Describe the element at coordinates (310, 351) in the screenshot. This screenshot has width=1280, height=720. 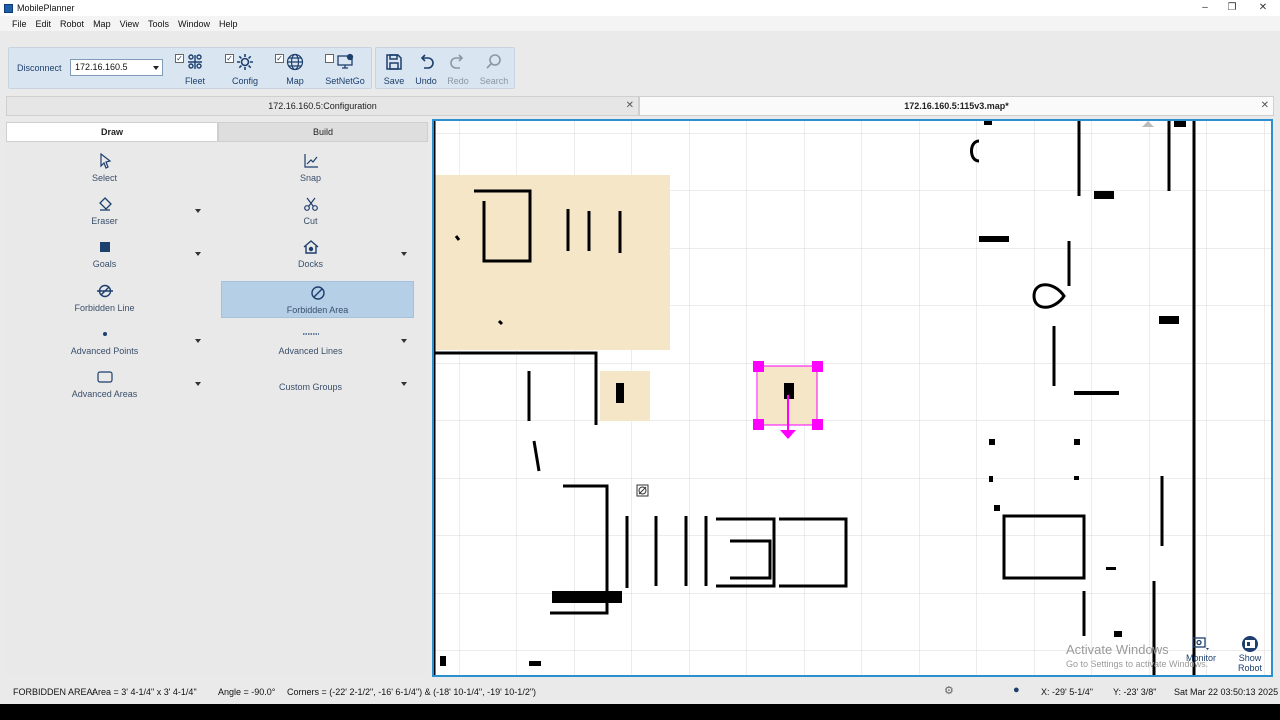
I see `tool-advanced-lines-label: Advanced Lines` at that location.